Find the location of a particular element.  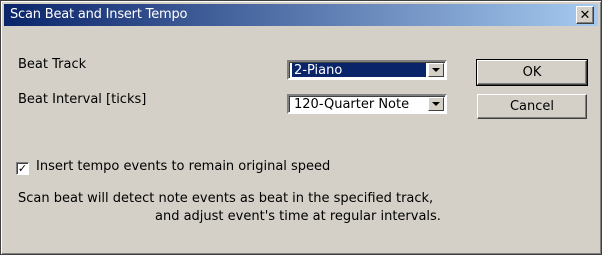

window-title: Scan Beat and Insert Tempo is located at coordinates (99, 14).